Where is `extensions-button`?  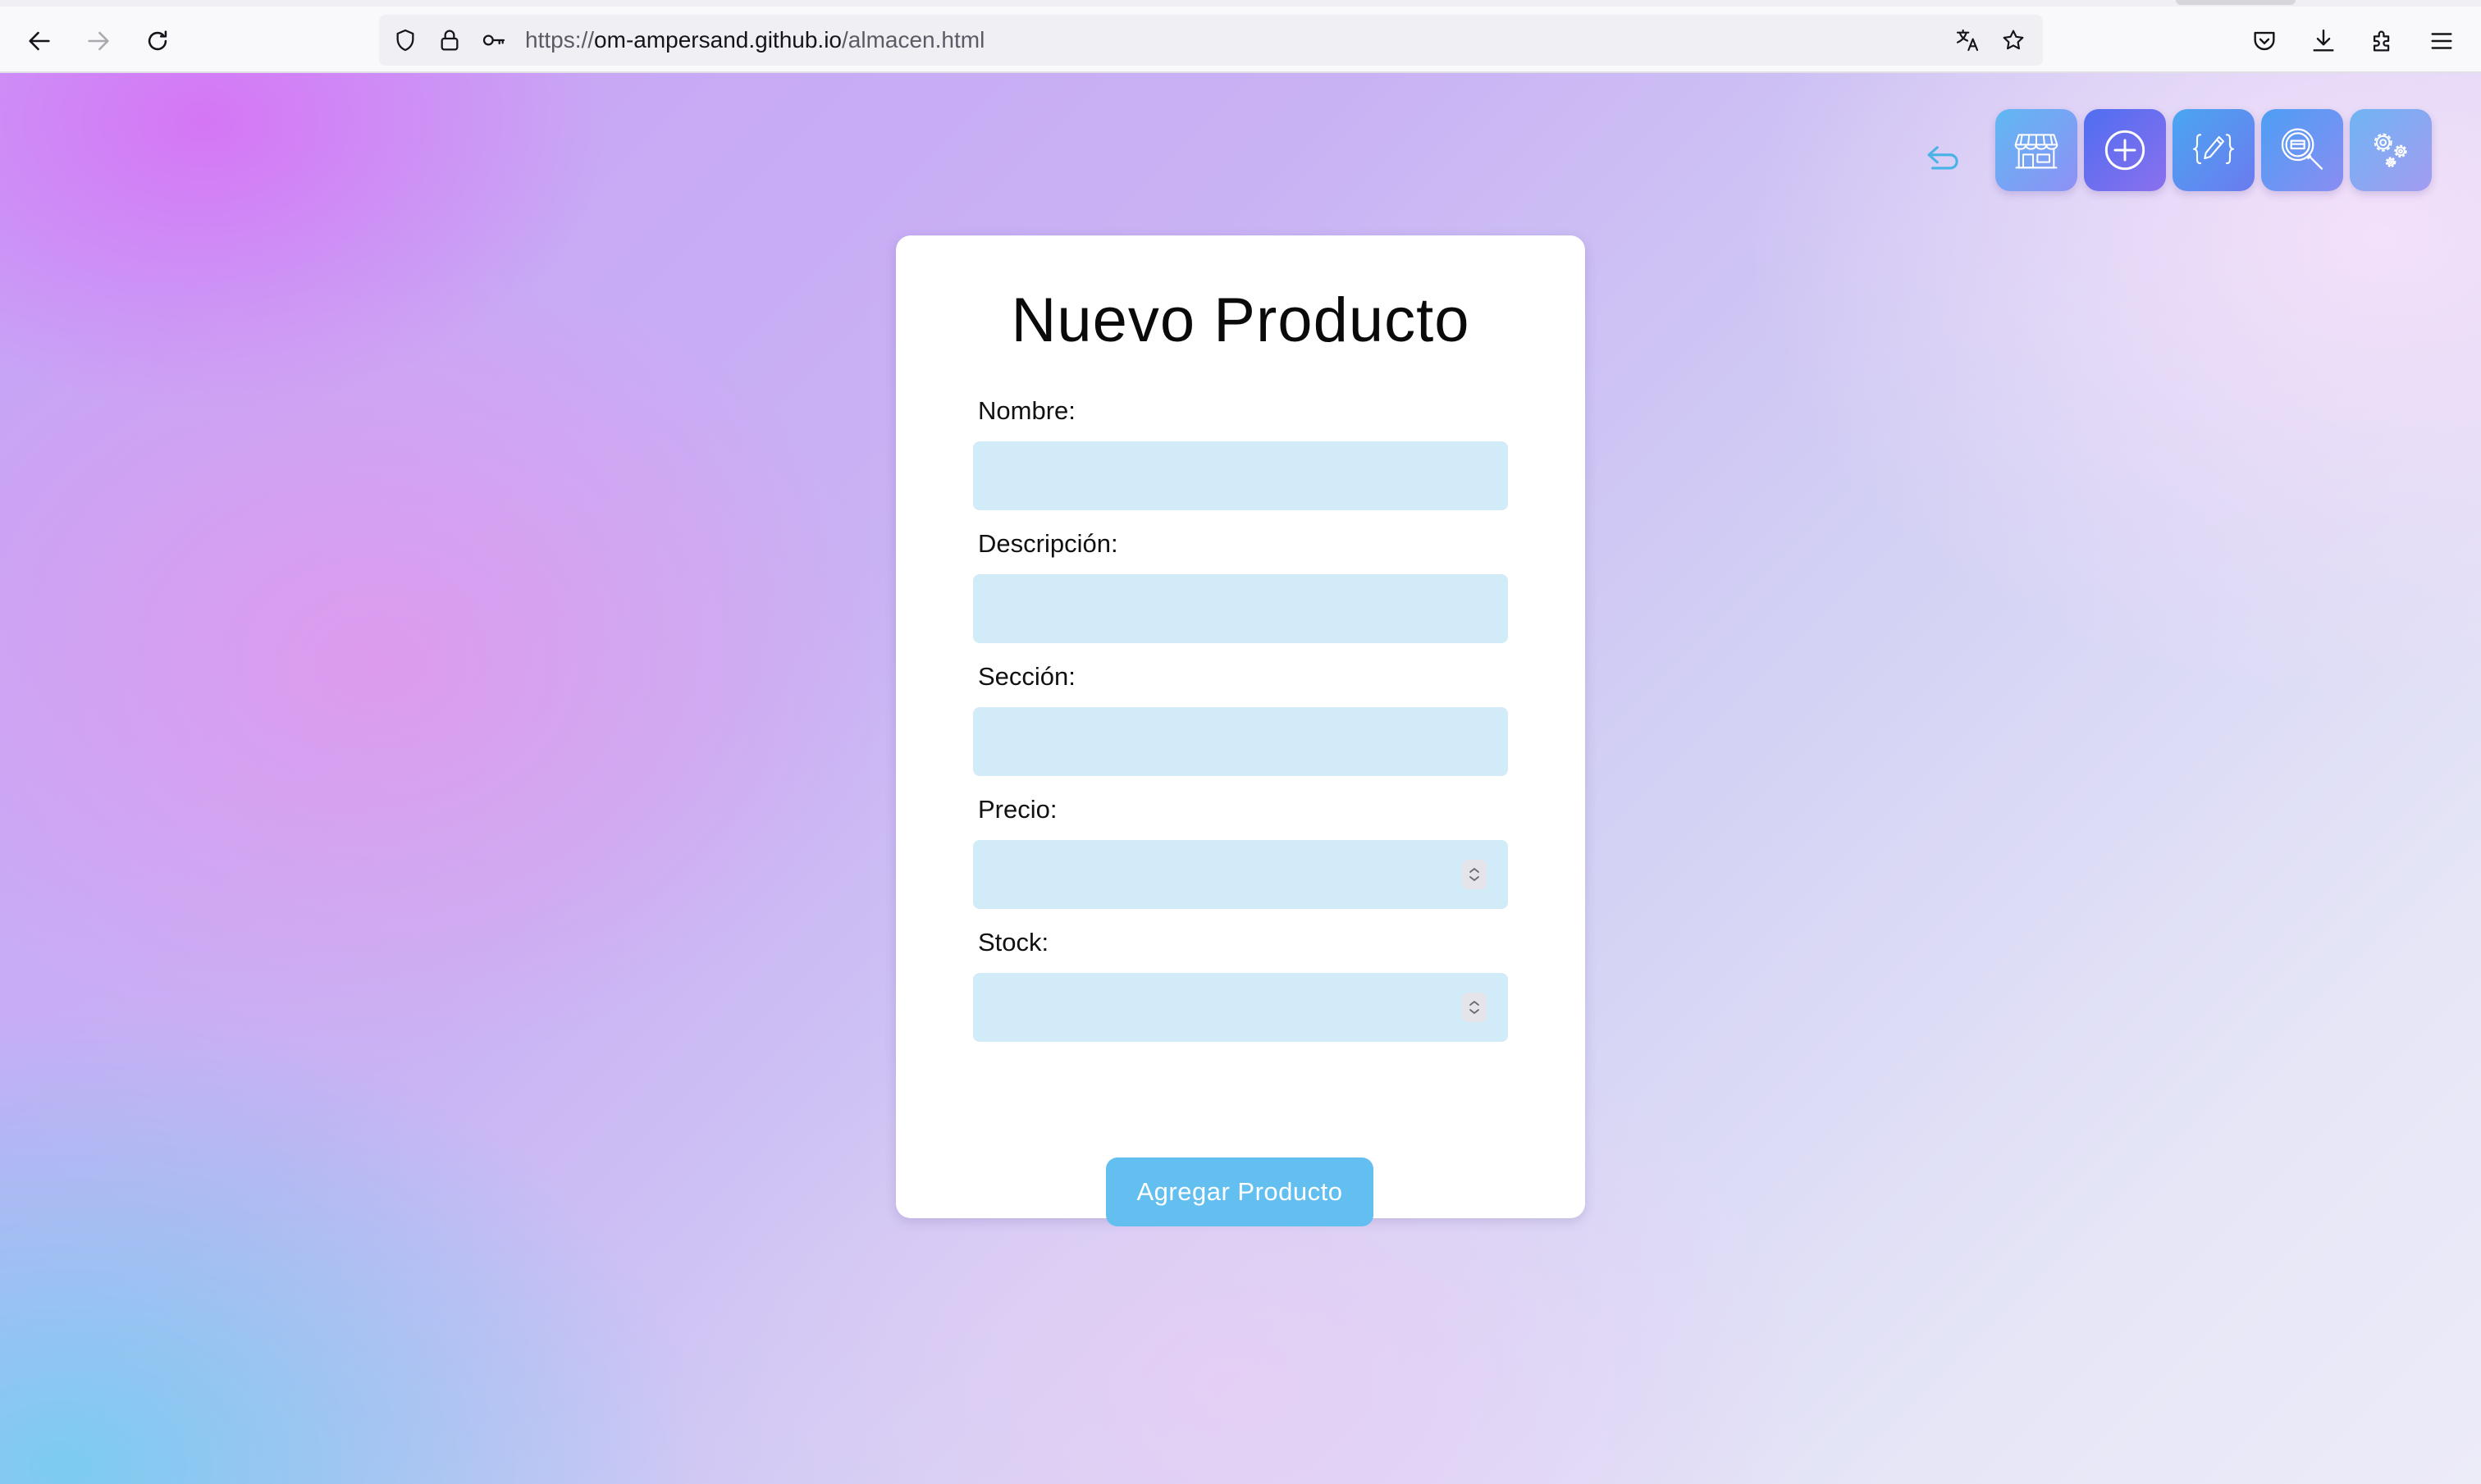
extensions-button is located at coordinates (2383, 41).